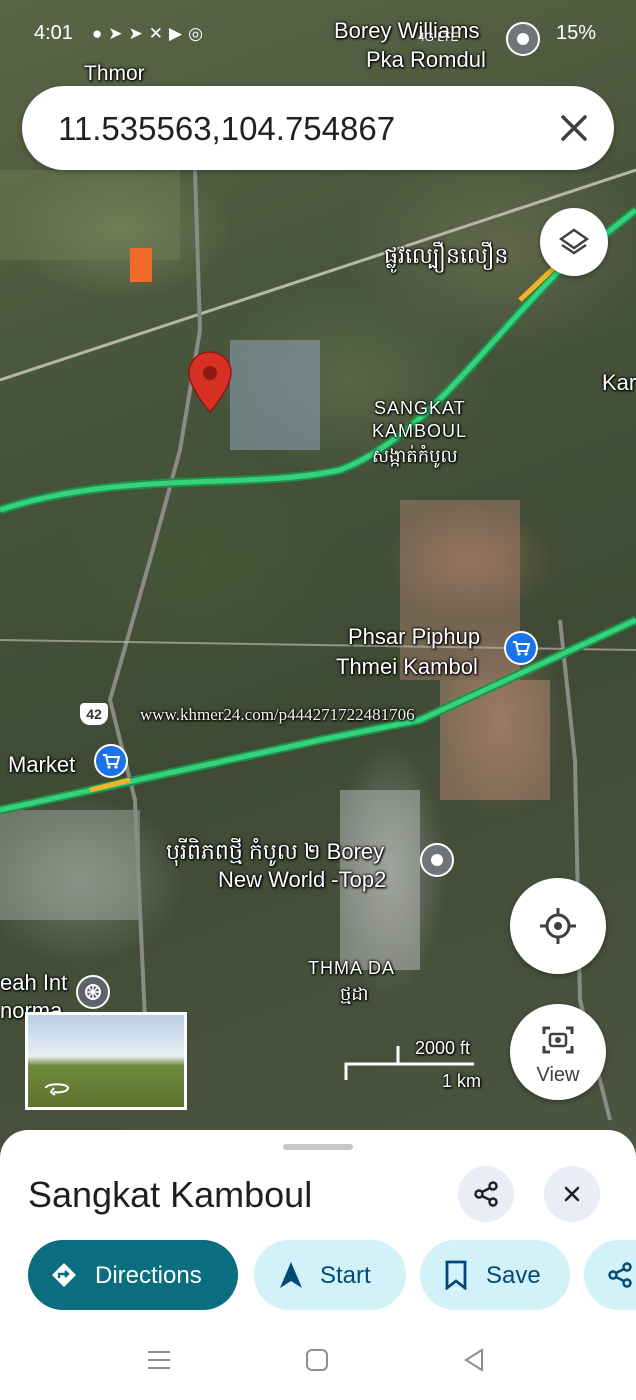 The height and width of the screenshot is (1400, 636). I want to click on save-label: Save, so click(513, 1275).